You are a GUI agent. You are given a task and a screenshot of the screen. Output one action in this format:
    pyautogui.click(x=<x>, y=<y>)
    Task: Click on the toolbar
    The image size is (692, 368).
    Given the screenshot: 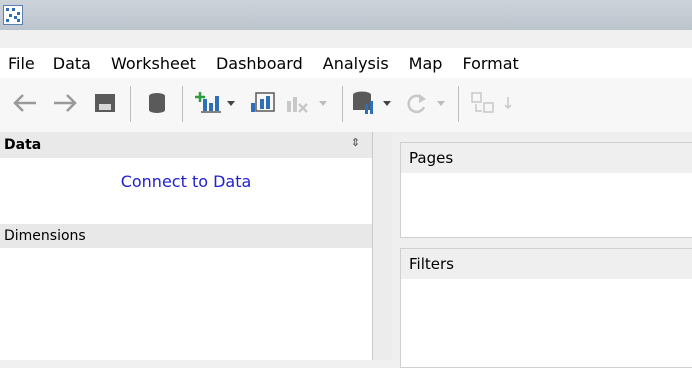 What is the action you would take?
    pyautogui.click(x=346, y=105)
    